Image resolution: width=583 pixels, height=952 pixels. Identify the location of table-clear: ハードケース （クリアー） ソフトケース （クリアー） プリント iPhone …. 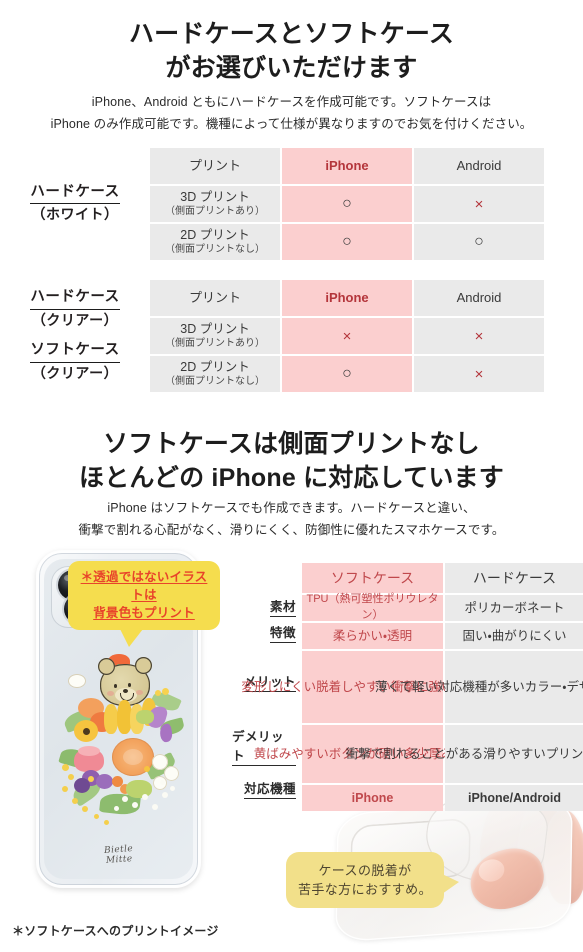
(272, 336).